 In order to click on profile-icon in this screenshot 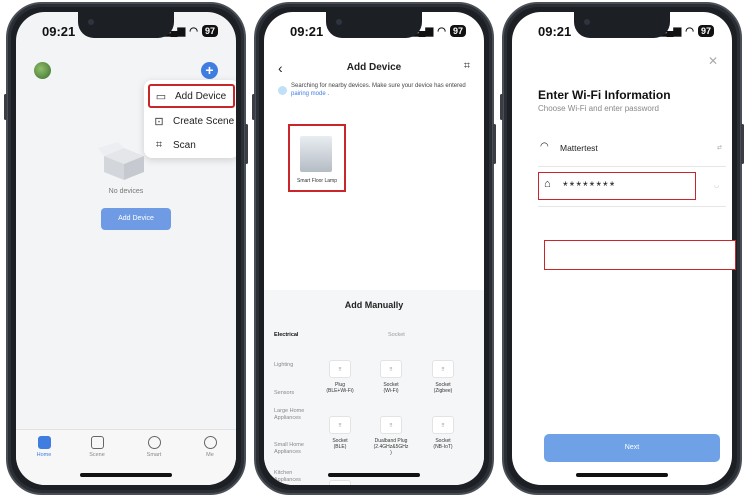, I will do `click(210, 442)`.